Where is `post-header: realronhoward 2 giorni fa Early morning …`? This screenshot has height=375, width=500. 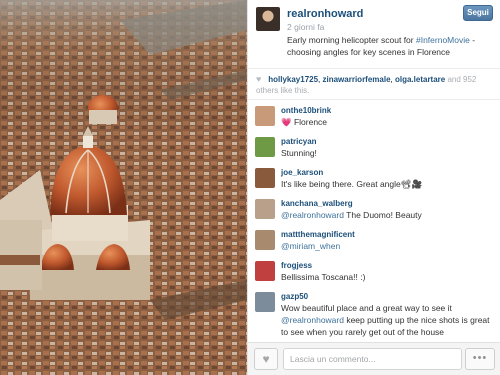 post-header: realronhoward 2 giorni fa Early morning … is located at coordinates (374, 33).